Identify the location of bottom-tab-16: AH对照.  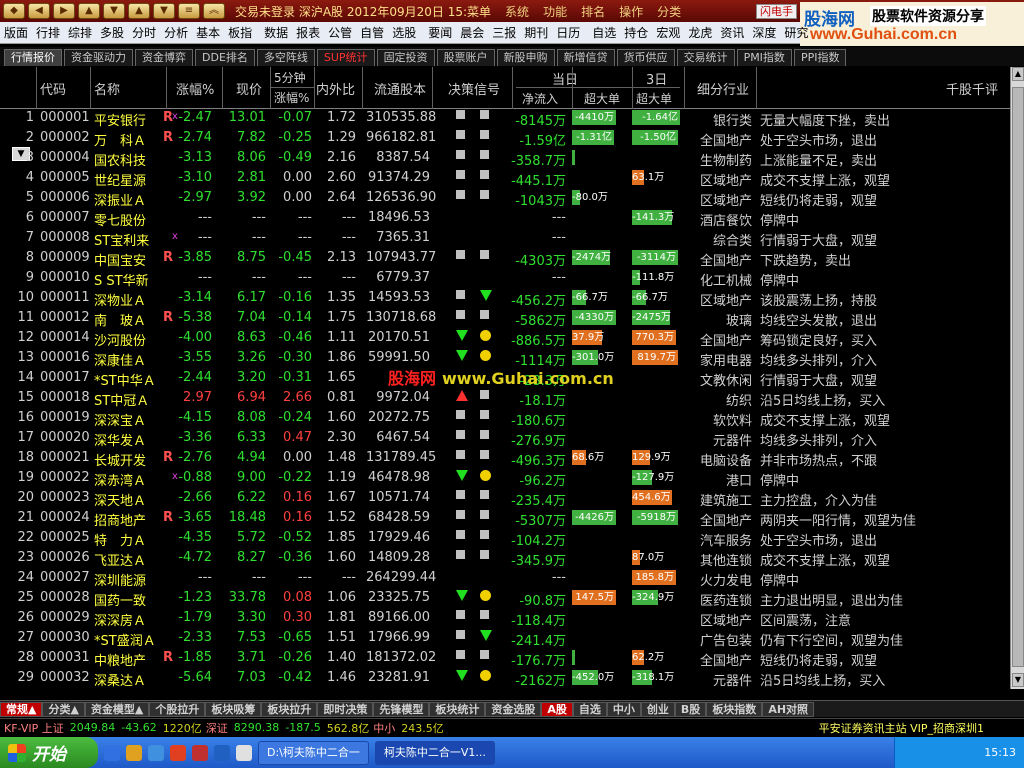
(788, 709).